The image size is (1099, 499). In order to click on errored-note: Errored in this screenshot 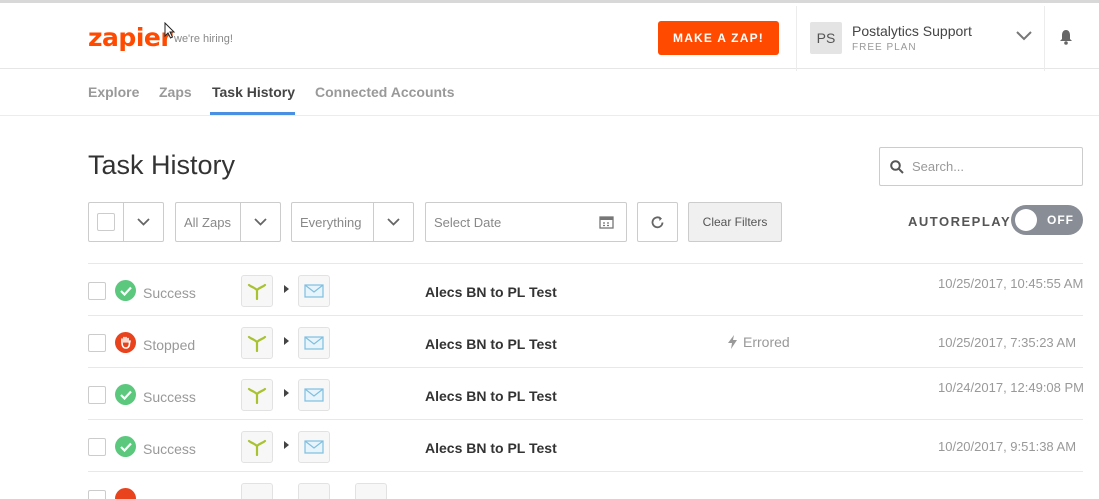, I will do `click(759, 342)`.